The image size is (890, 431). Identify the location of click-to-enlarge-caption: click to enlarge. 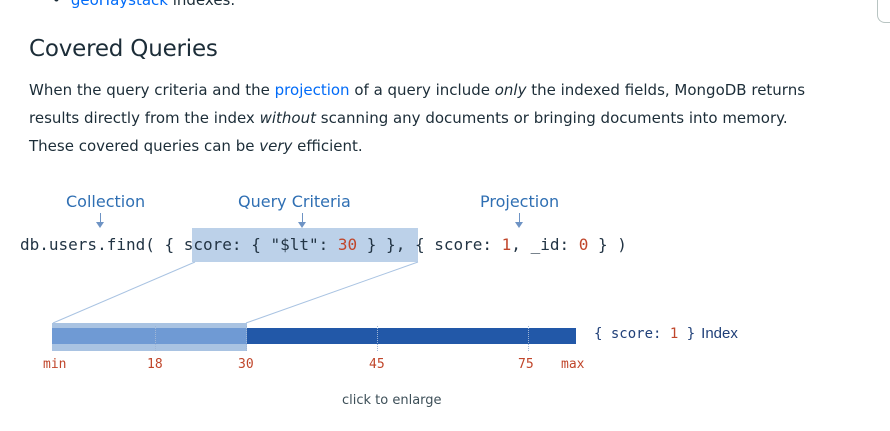
(392, 400).